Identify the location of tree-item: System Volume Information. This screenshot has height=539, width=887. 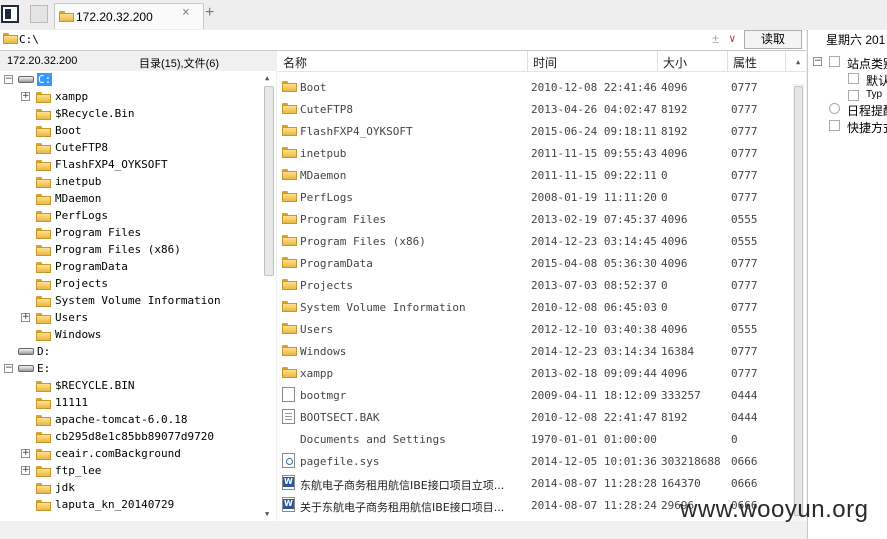
(131, 301).